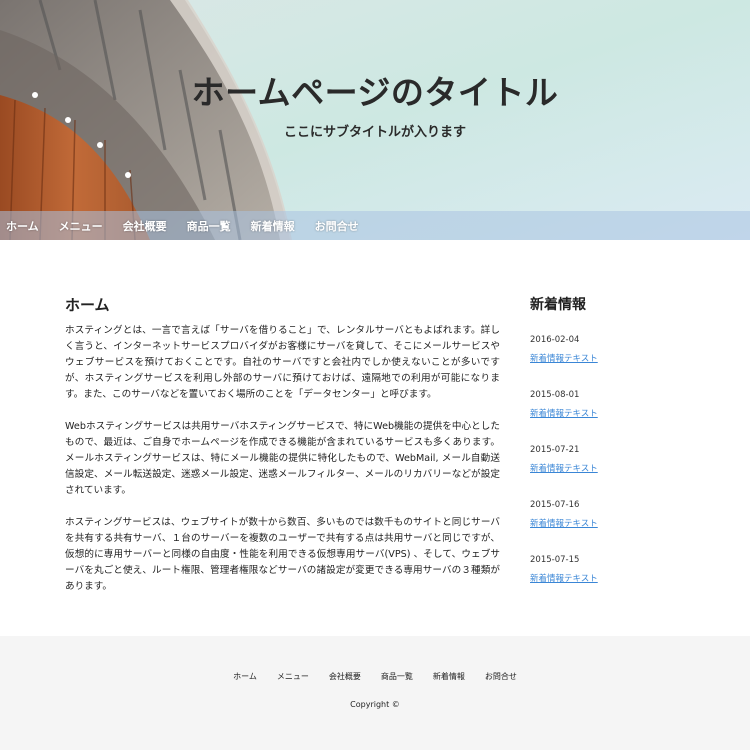  What do you see at coordinates (273, 226) in the screenshot?
I see `nav-item-news: 新着情報` at bounding box center [273, 226].